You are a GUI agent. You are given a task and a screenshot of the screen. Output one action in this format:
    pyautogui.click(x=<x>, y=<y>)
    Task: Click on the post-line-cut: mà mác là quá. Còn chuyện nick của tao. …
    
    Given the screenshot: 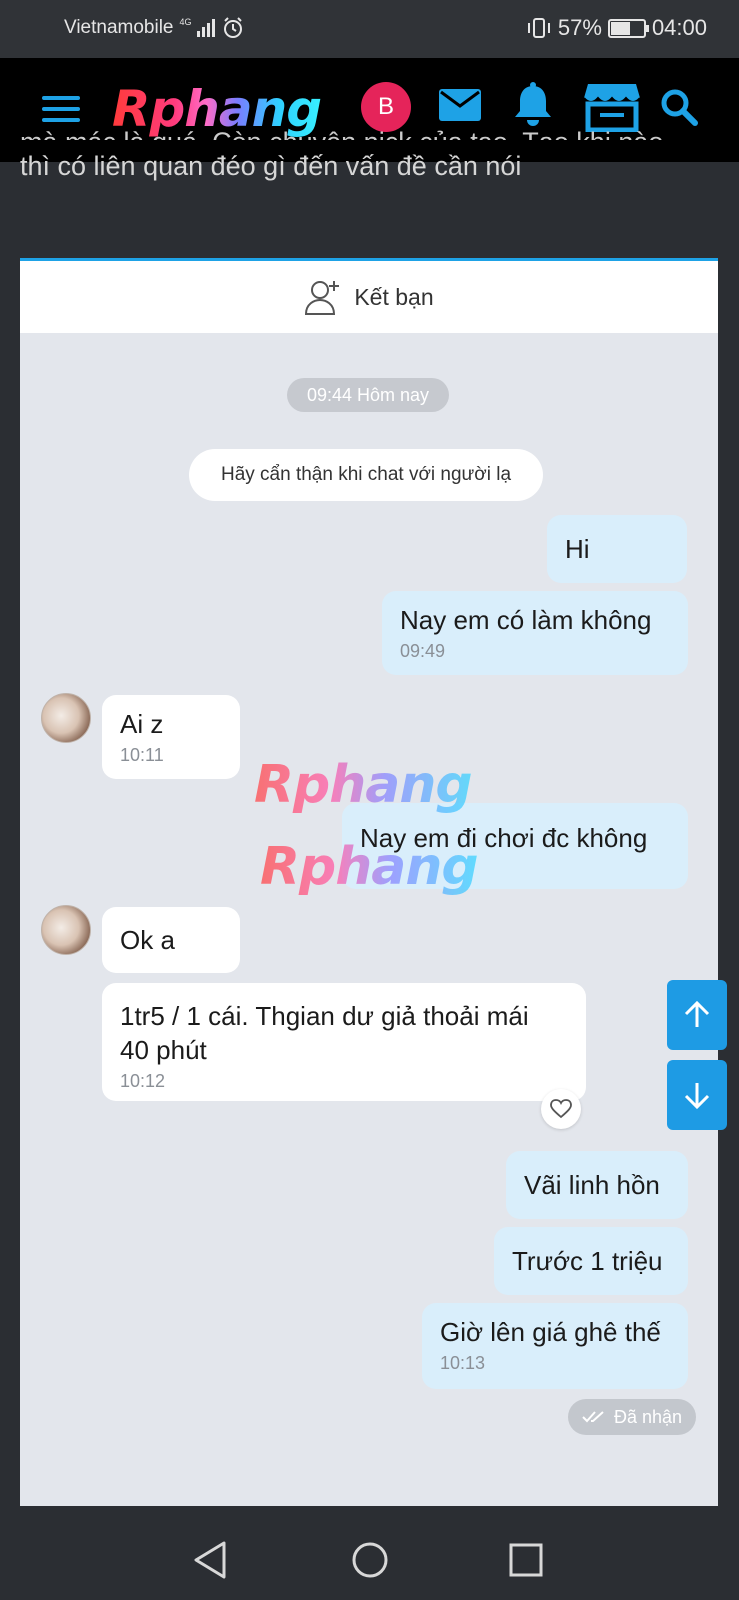 What is the action you would take?
    pyautogui.click(x=341, y=129)
    